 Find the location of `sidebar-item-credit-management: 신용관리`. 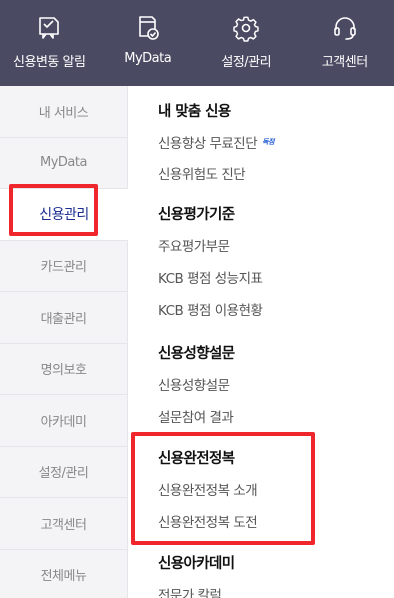

sidebar-item-credit-management: 신용관리 is located at coordinates (64, 215).